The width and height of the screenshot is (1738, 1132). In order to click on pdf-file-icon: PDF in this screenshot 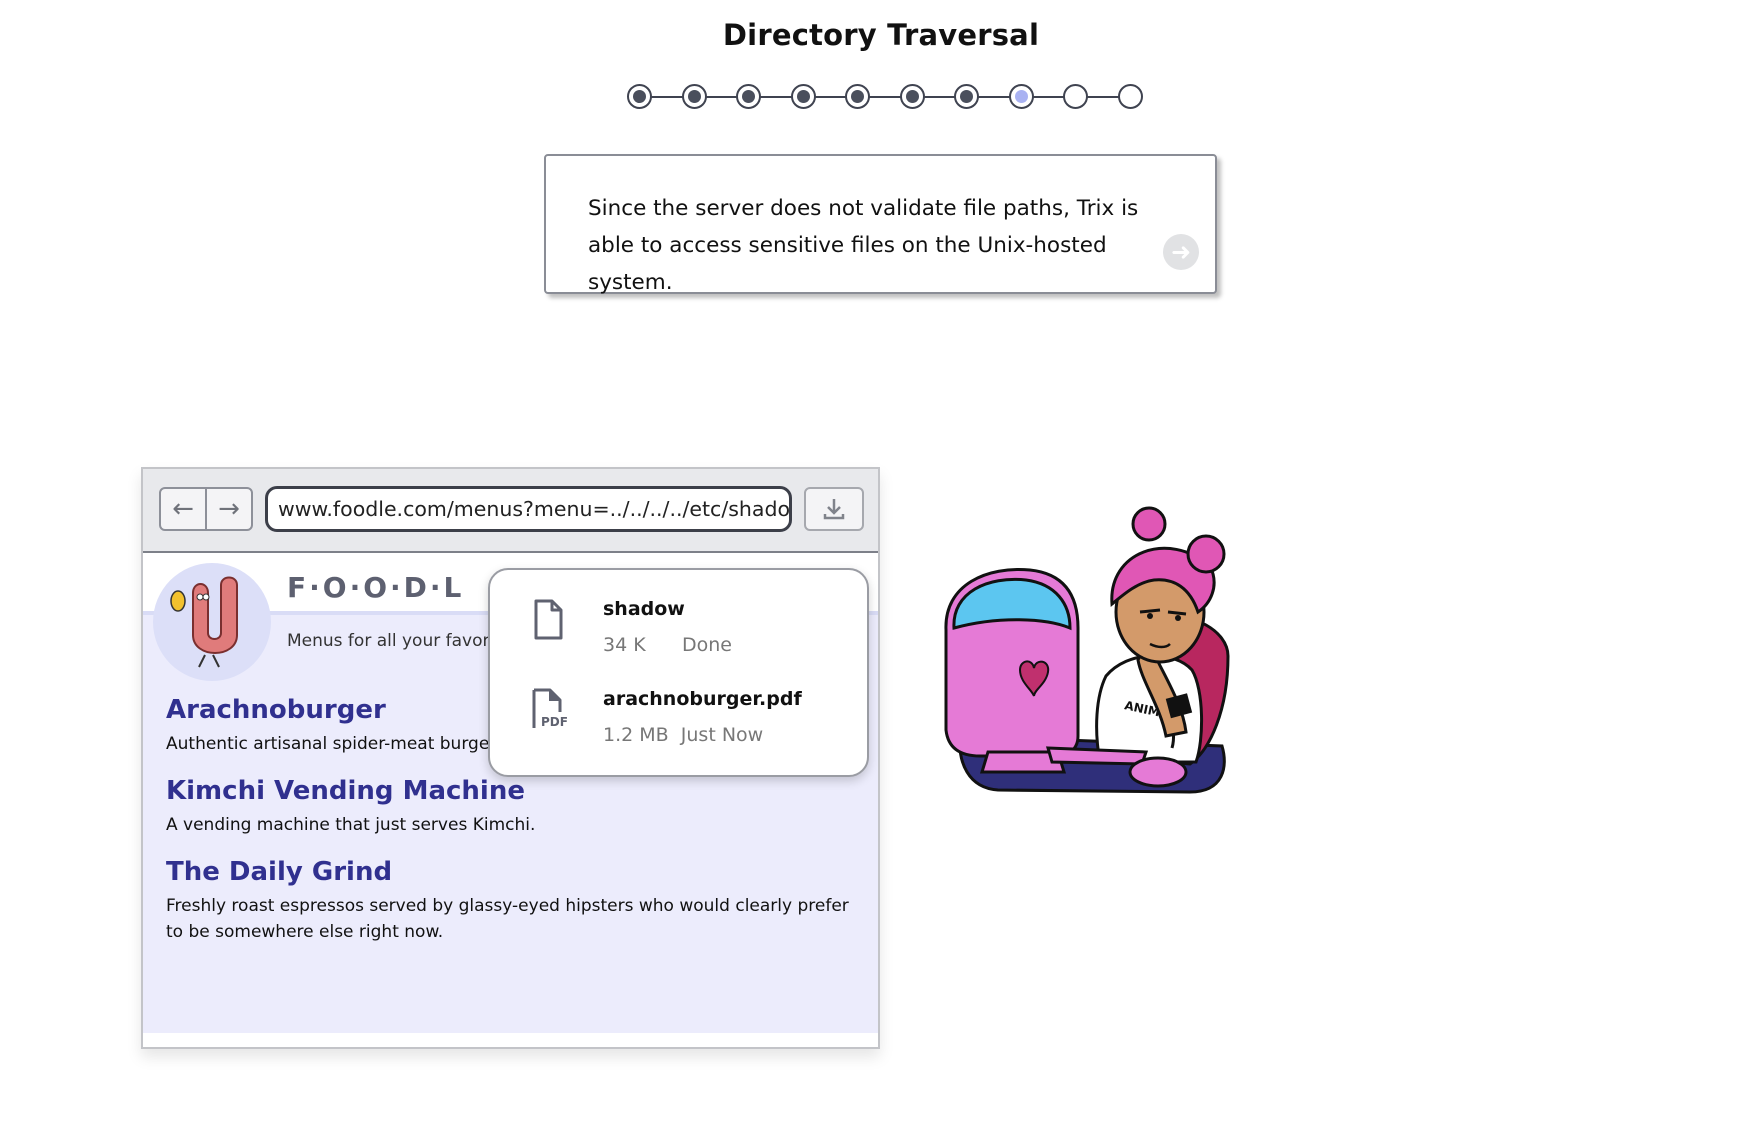, I will do `click(549, 710)`.